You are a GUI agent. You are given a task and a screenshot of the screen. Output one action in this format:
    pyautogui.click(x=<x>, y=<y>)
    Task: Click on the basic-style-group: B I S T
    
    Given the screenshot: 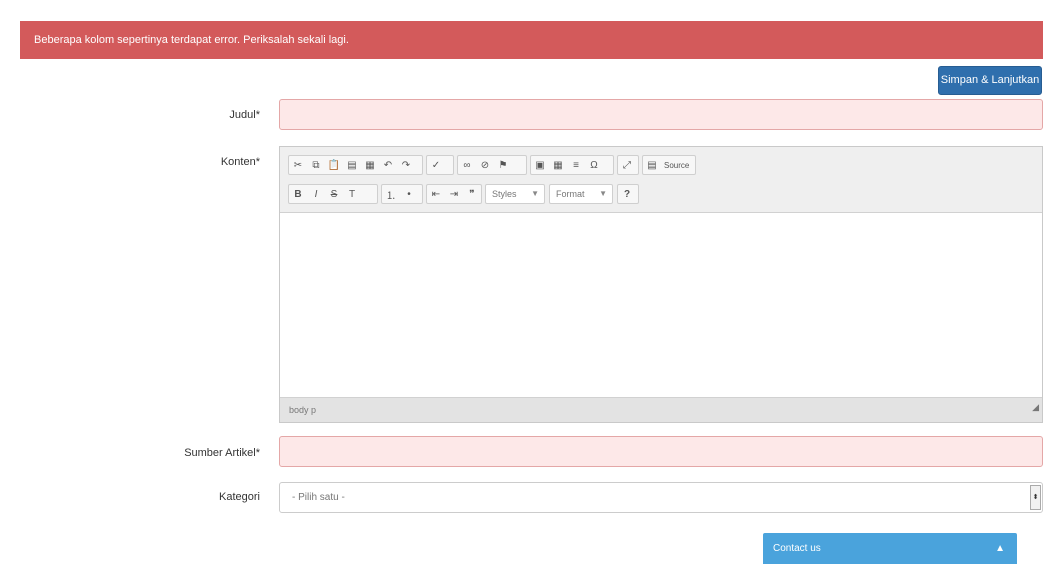 What is the action you would take?
    pyautogui.click(x=333, y=194)
    